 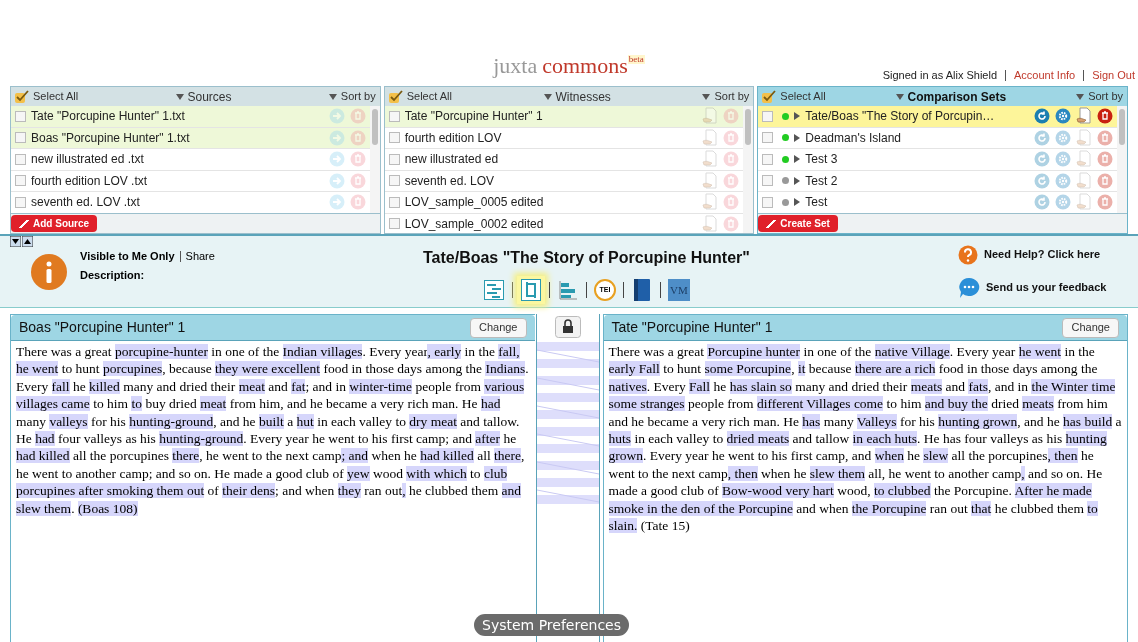 I want to click on panel-title: Sources, so click(x=209, y=97).